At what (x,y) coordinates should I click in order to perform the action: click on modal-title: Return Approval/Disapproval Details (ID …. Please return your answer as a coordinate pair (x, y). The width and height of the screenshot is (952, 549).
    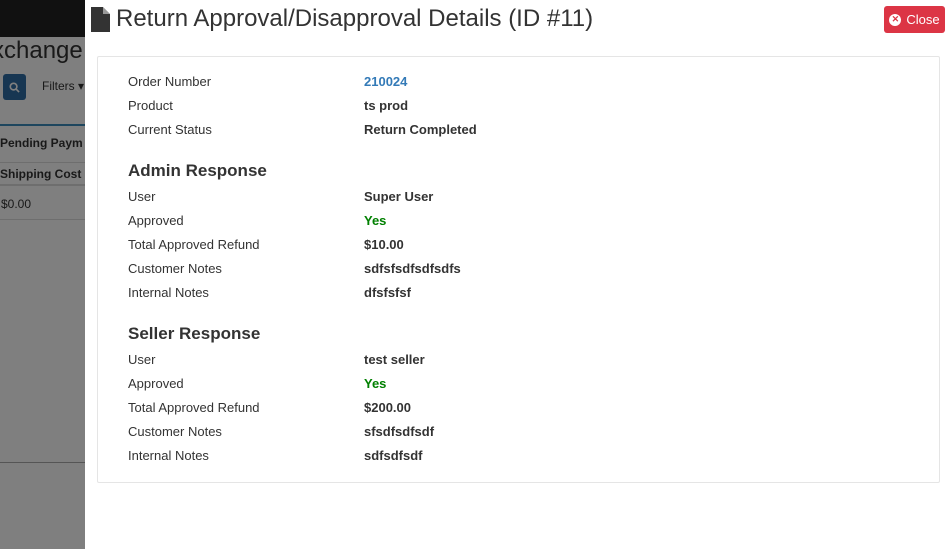
    Looking at the image, I should click on (342, 19).